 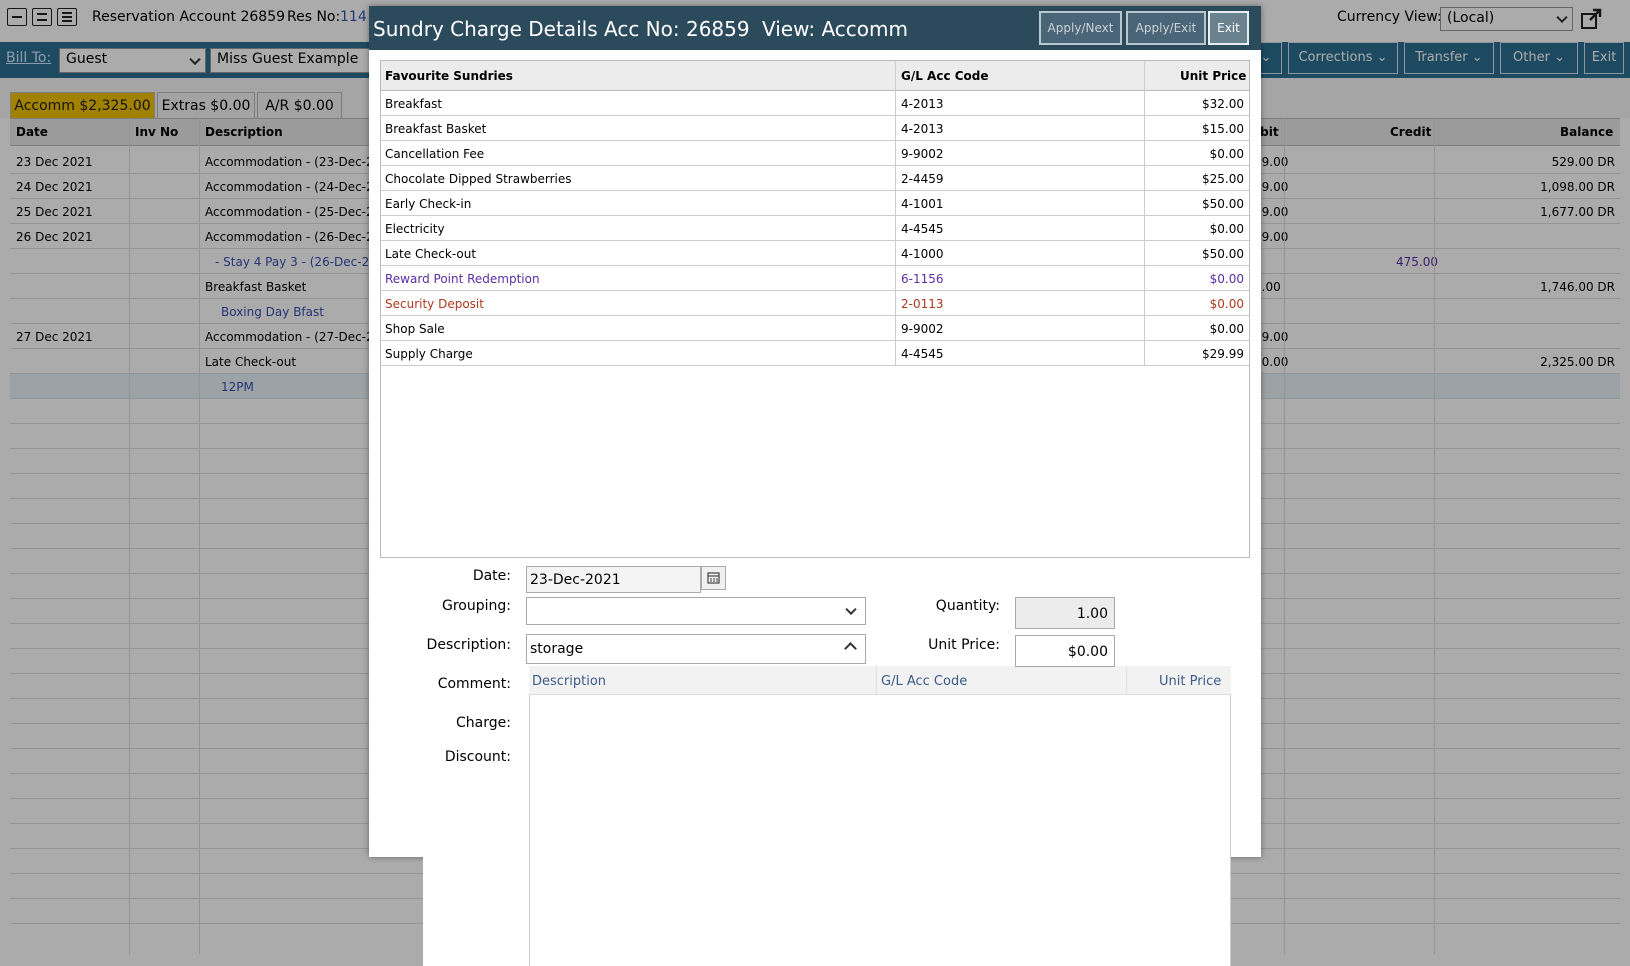 I want to click on description-autocomplete-list, so click(x=880, y=816).